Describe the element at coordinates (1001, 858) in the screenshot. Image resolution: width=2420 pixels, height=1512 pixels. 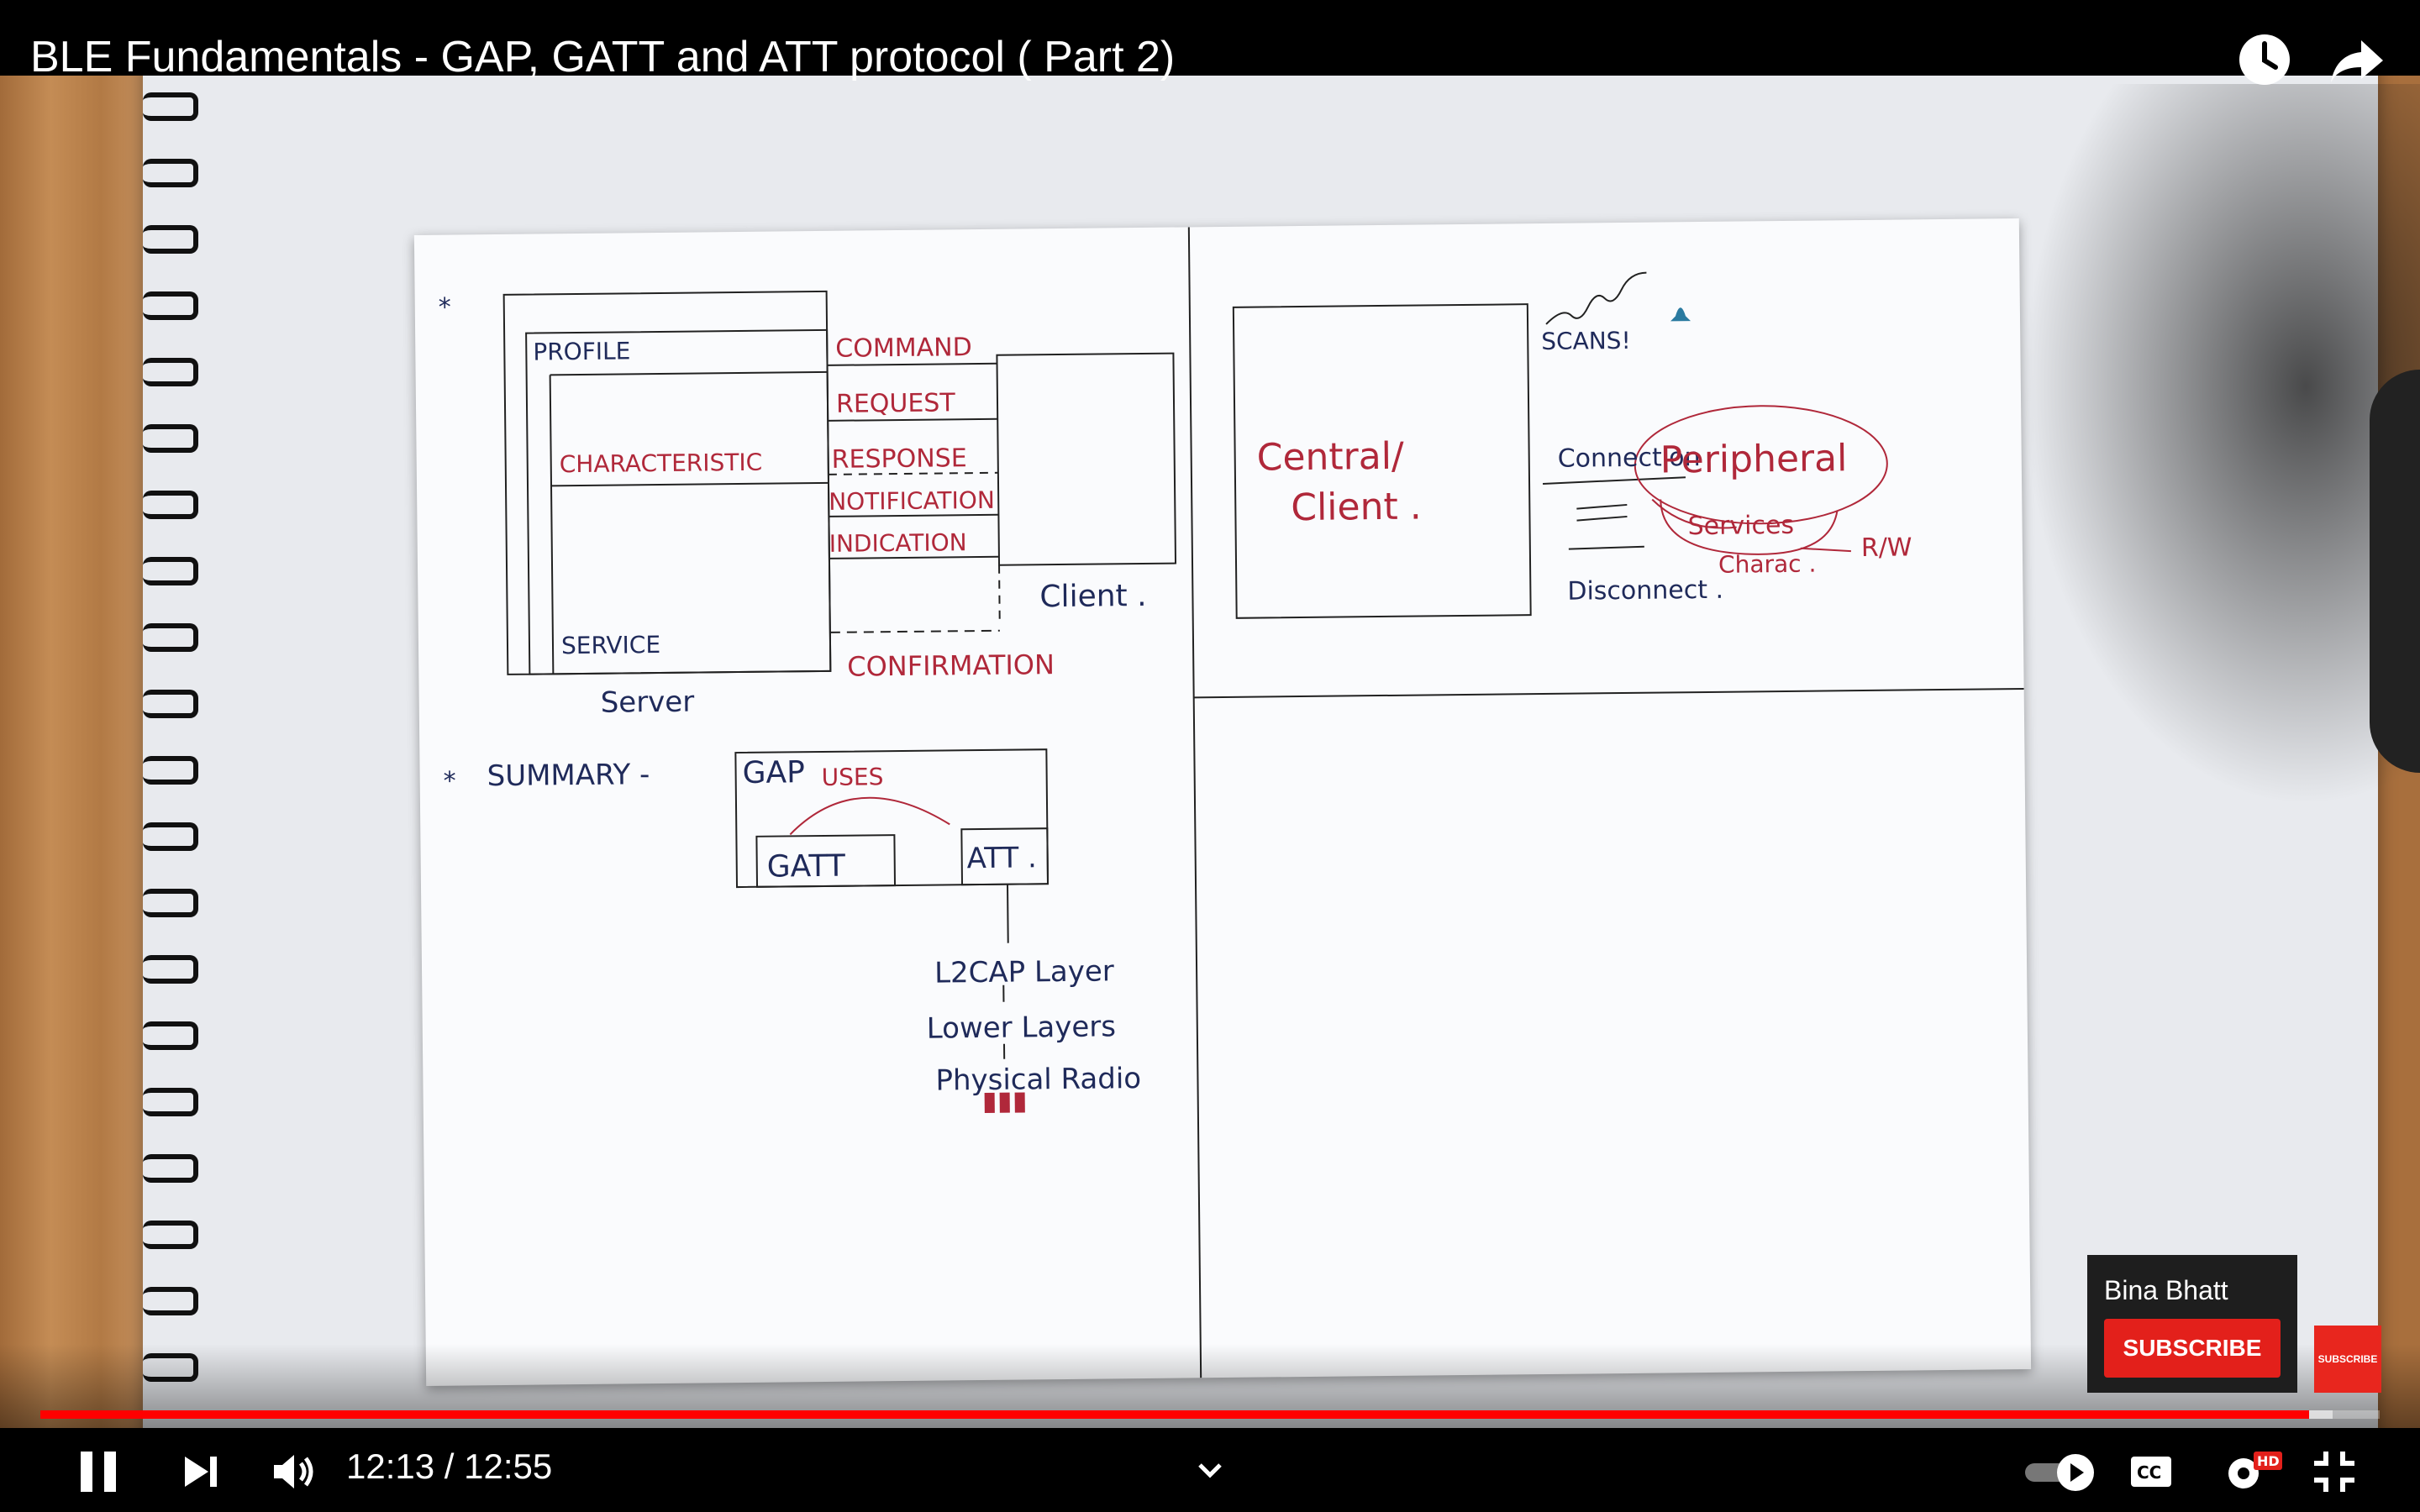
I see `label-att: ATT .` at that location.